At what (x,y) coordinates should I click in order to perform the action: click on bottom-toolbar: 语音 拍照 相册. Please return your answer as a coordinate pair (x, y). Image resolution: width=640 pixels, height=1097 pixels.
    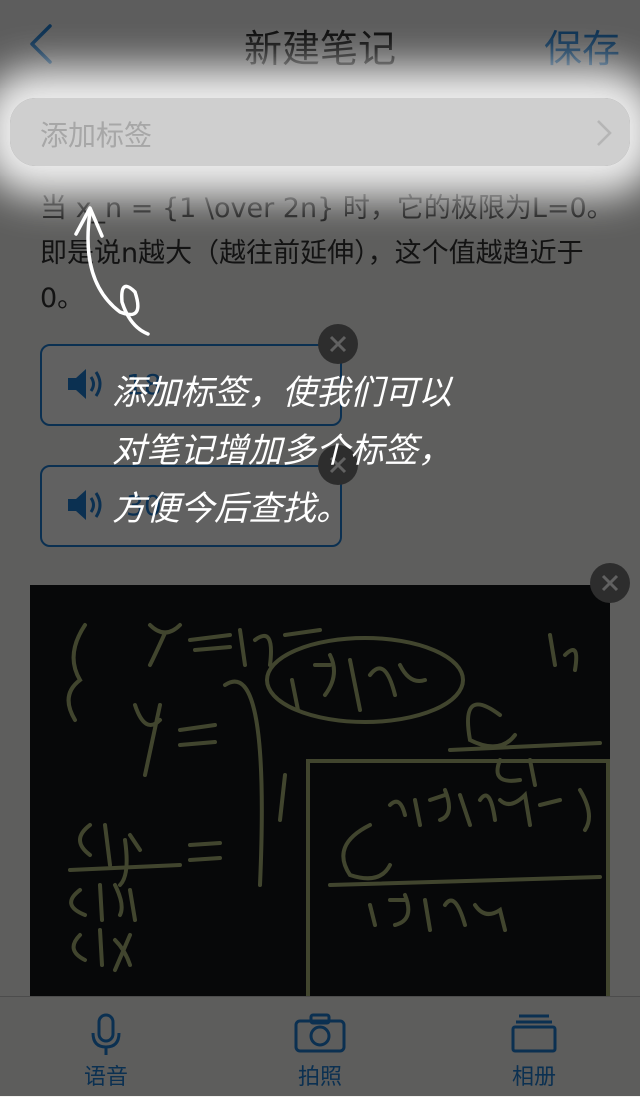
    Looking at the image, I should click on (320, 1046).